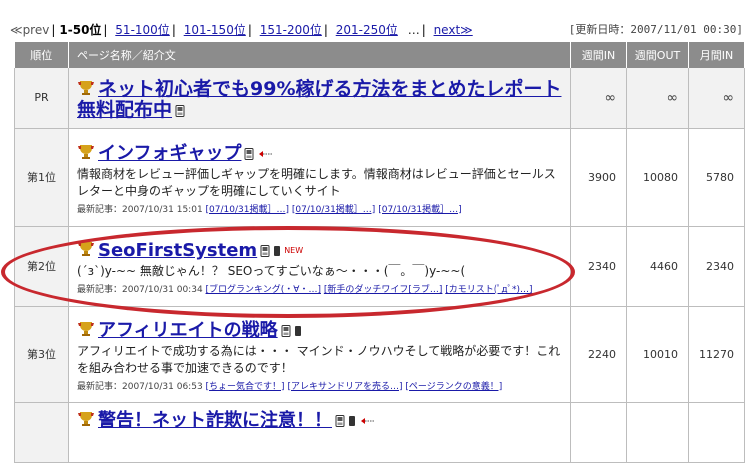  Describe the element at coordinates (716, 55) in the screenshot. I see `col-monthly-in: 月間IN` at that location.